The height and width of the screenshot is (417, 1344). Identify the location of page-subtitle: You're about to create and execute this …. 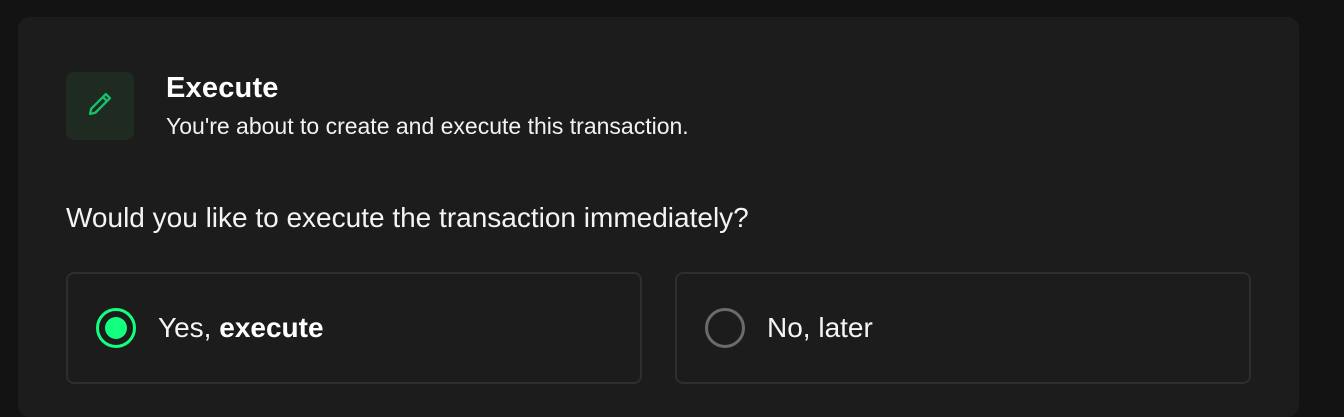
(427, 126).